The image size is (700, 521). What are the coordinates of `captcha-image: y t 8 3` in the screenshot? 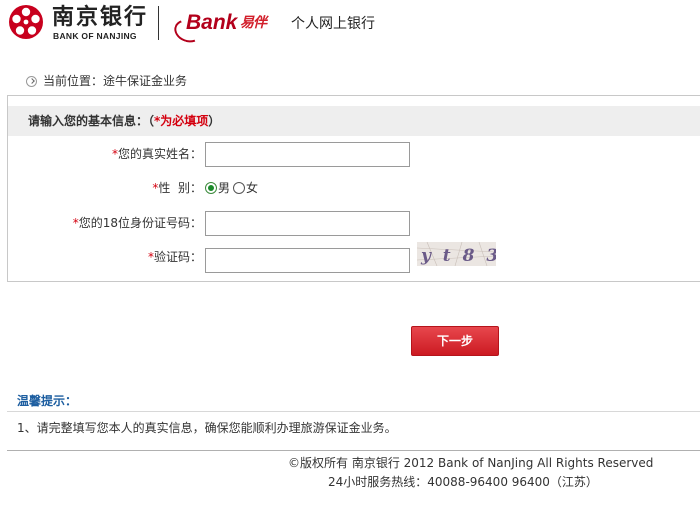 It's located at (456, 254).